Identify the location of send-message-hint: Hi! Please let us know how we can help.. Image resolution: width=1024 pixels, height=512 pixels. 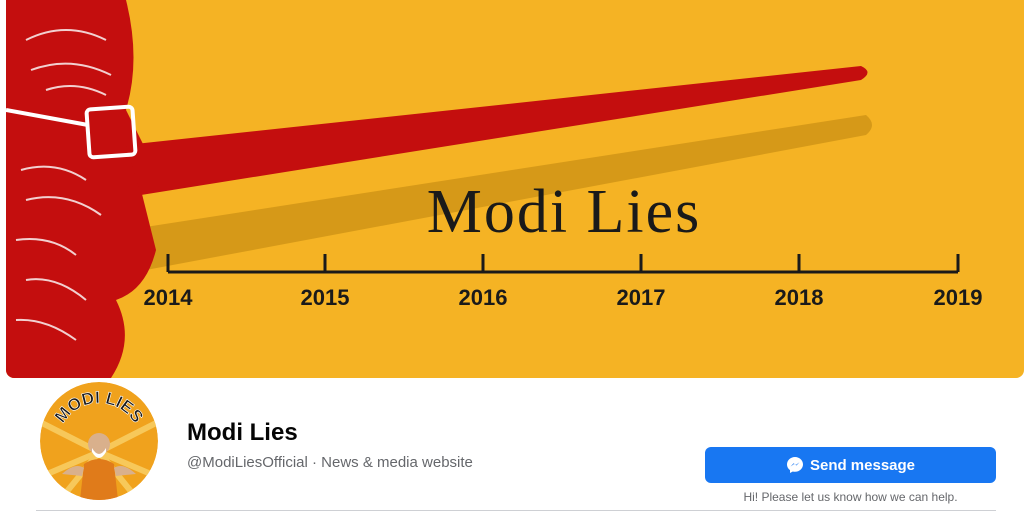
(850, 497).